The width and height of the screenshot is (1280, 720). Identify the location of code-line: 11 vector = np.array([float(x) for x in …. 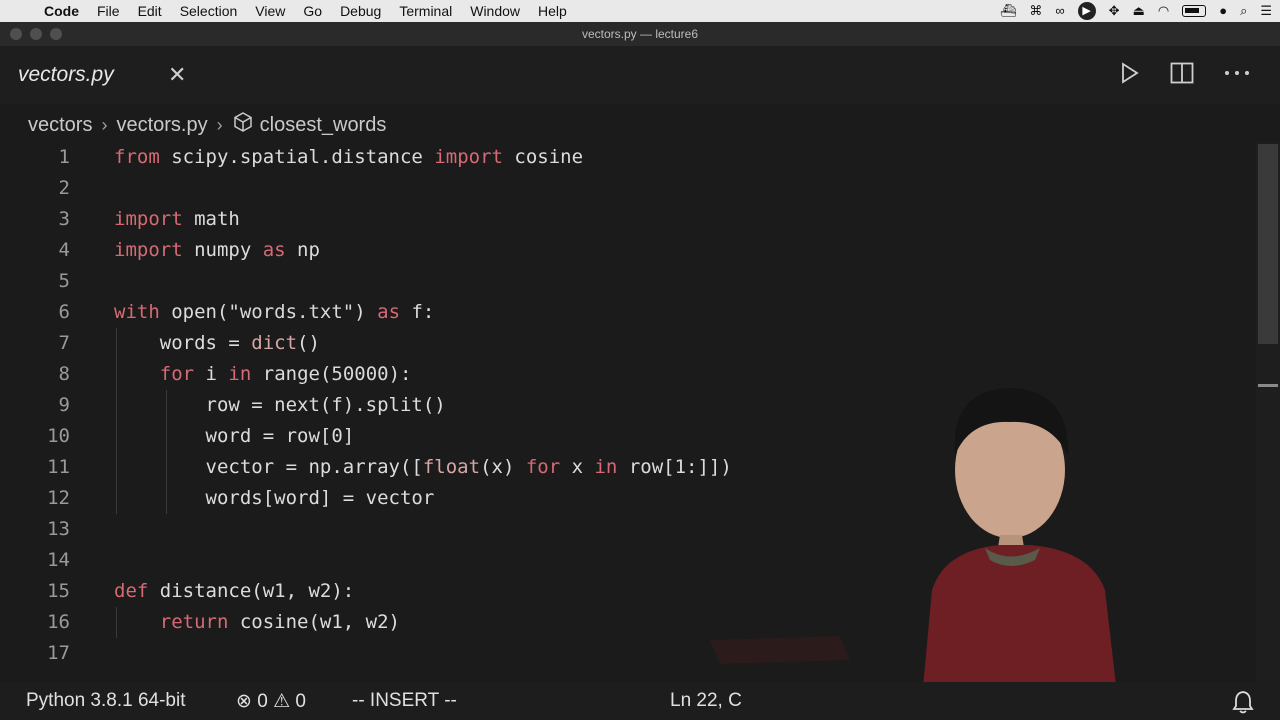
(628, 467).